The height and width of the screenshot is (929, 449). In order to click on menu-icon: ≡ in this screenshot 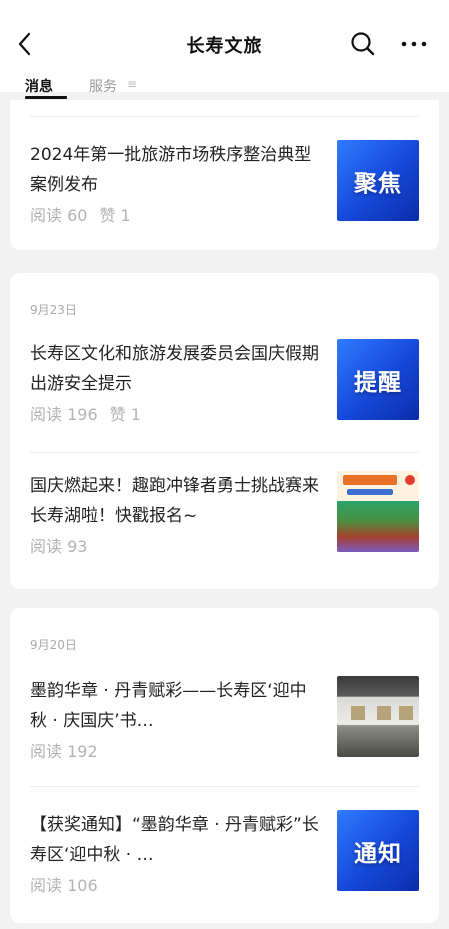, I will do `click(132, 84)`.